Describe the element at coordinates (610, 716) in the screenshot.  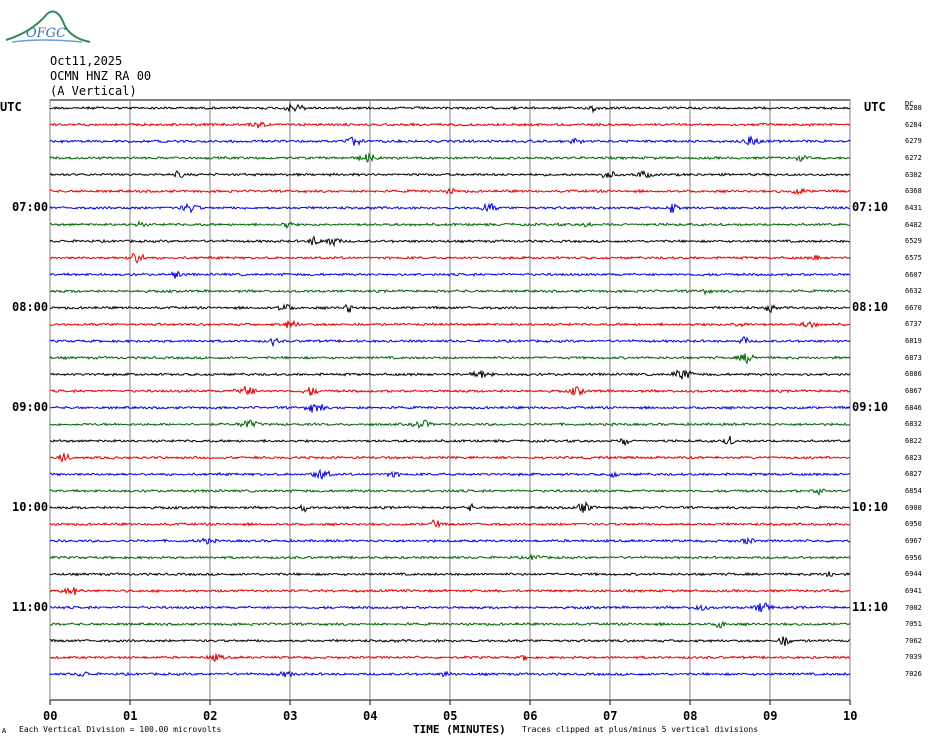
I see `x-tick-label: 07` at that location.